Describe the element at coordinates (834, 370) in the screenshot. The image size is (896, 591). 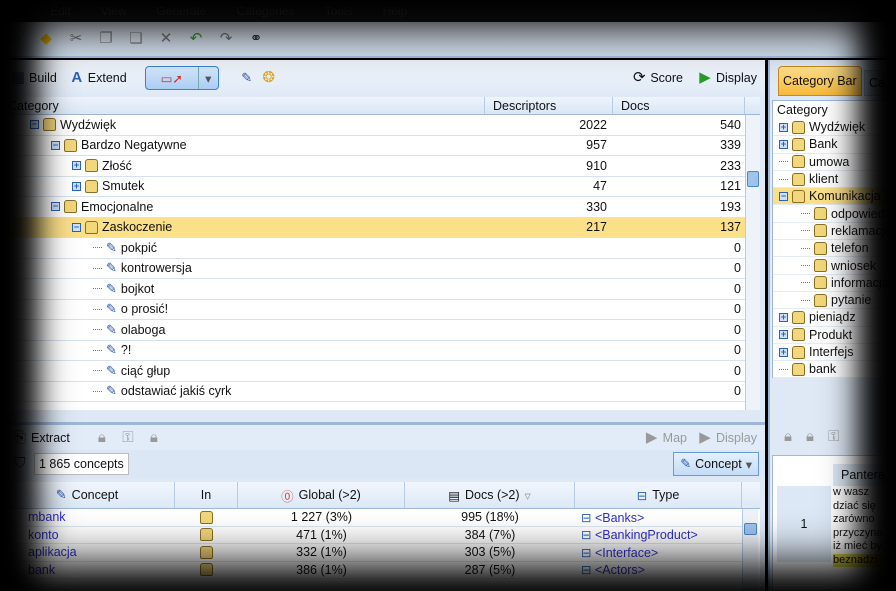
I see `category-bar-row: bank` at that location.